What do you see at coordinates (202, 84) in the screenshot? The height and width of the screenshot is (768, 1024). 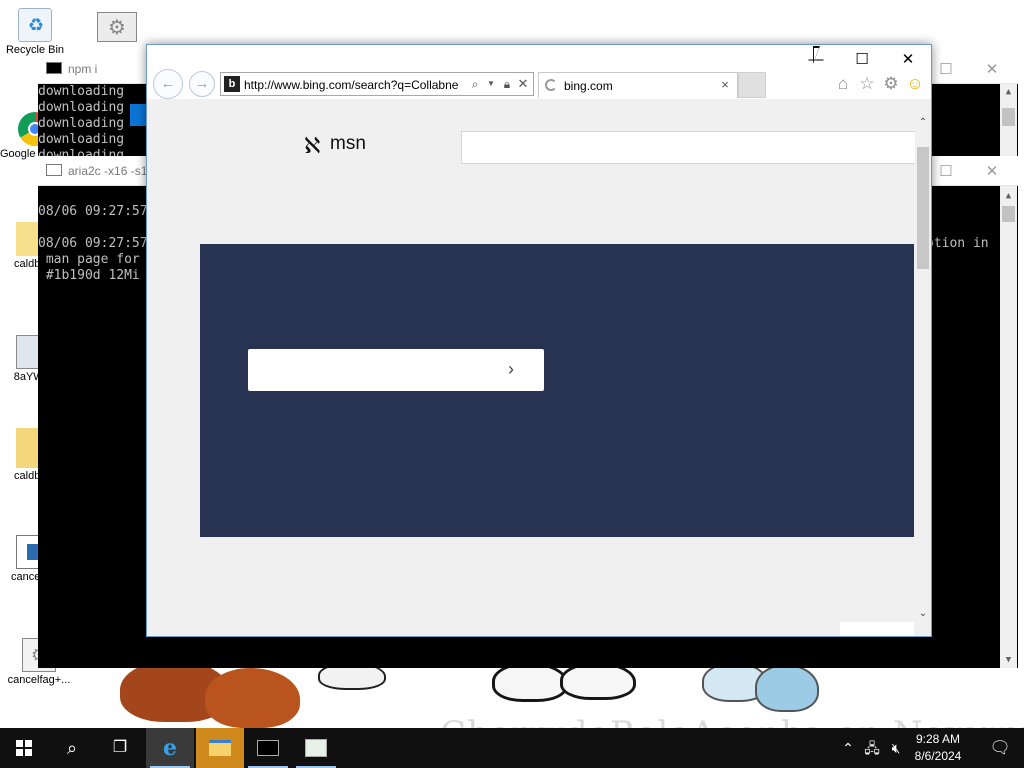 I see `forward-button: →` at bounding box center [202, 84].